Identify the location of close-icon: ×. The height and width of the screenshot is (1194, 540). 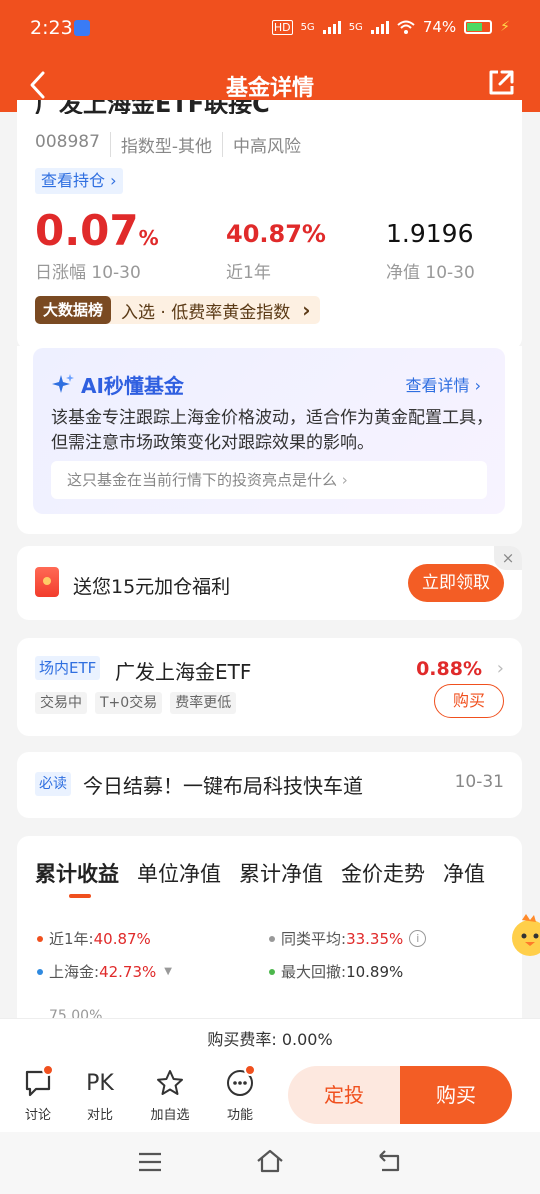
(508, 558).